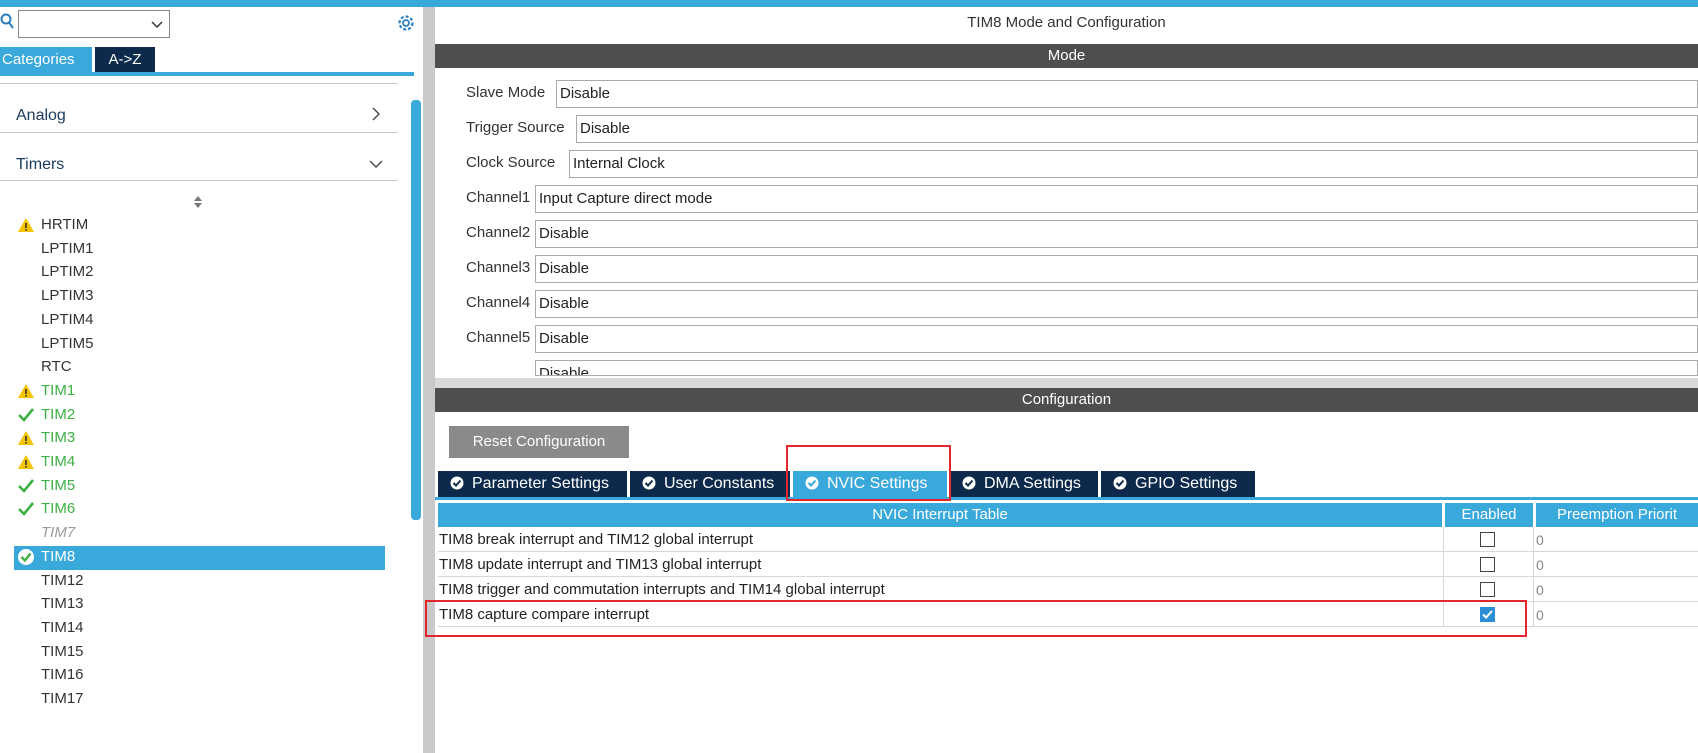 Image resolution: width=1698 pixels, height=753 pixels. Describe the element at coordinates (1066, 400) in the screenshot. I see `configuration-header: Configuration` at that location.